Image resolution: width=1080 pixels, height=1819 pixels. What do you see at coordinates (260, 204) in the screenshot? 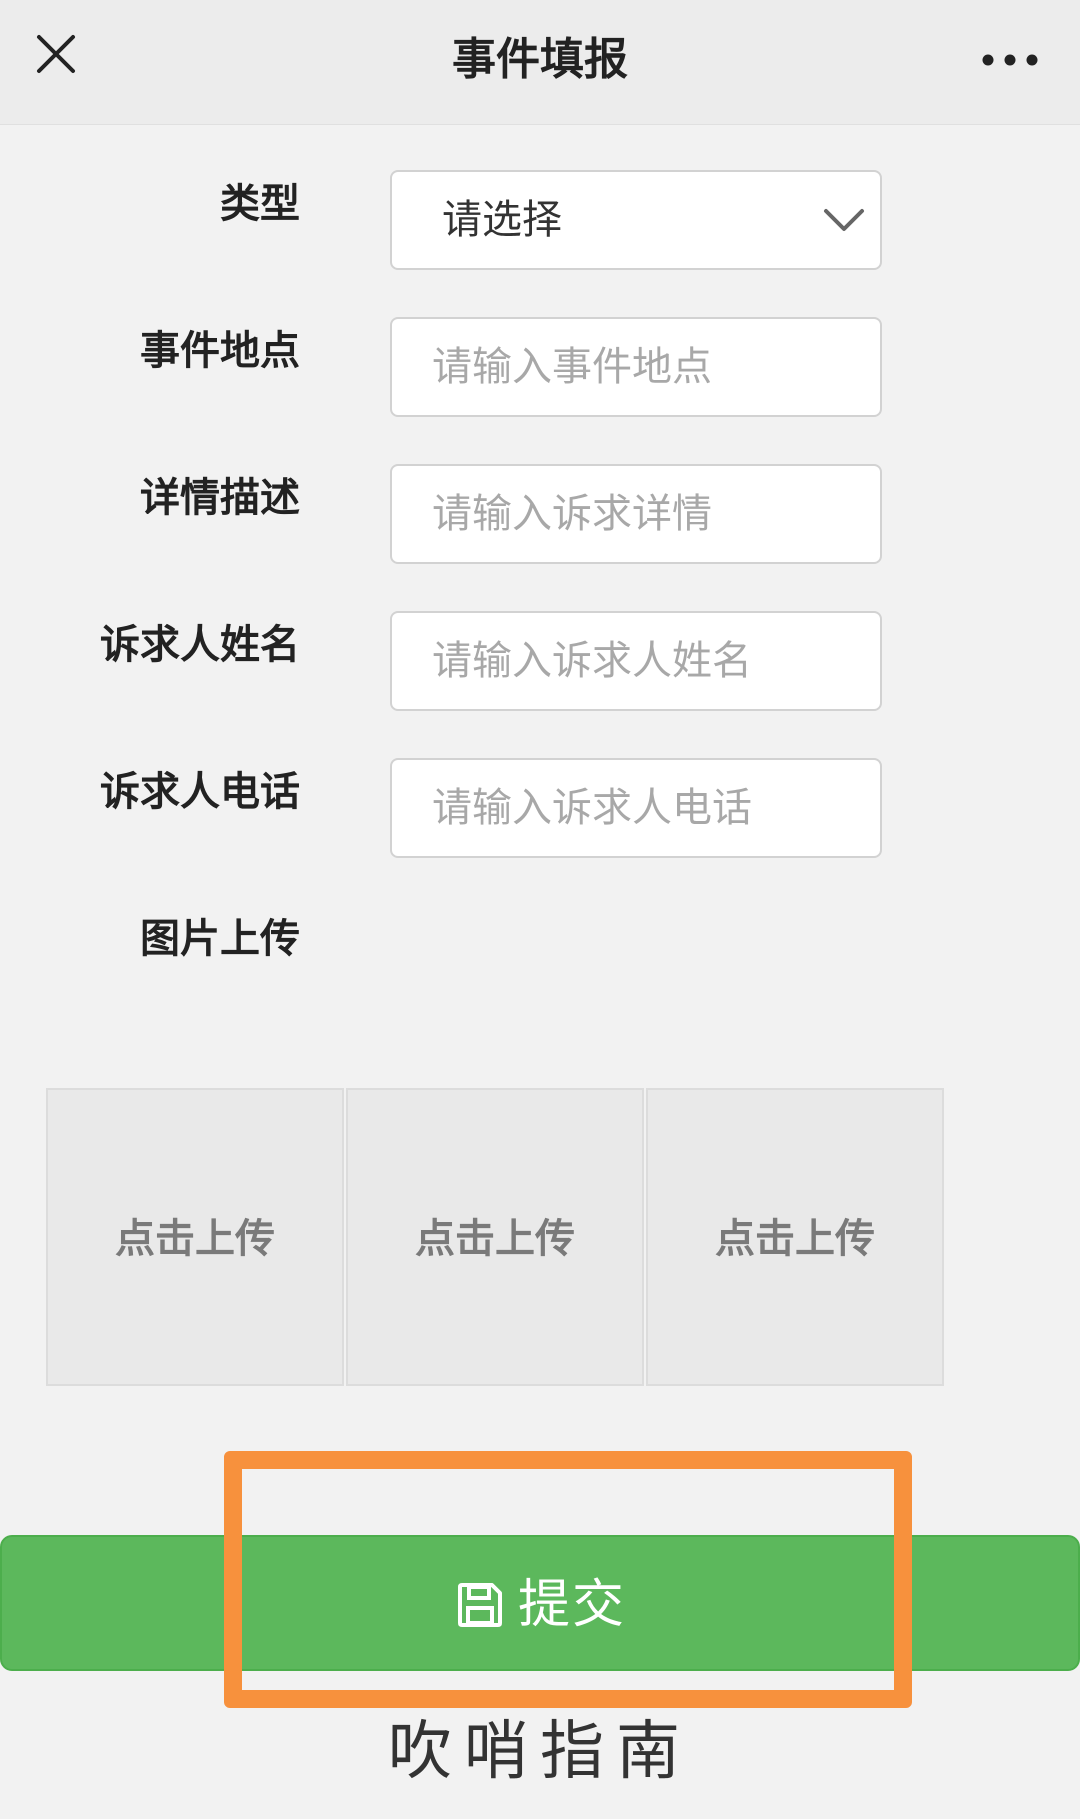
I see `type-label: 类型` at bounding box center [260, 204].